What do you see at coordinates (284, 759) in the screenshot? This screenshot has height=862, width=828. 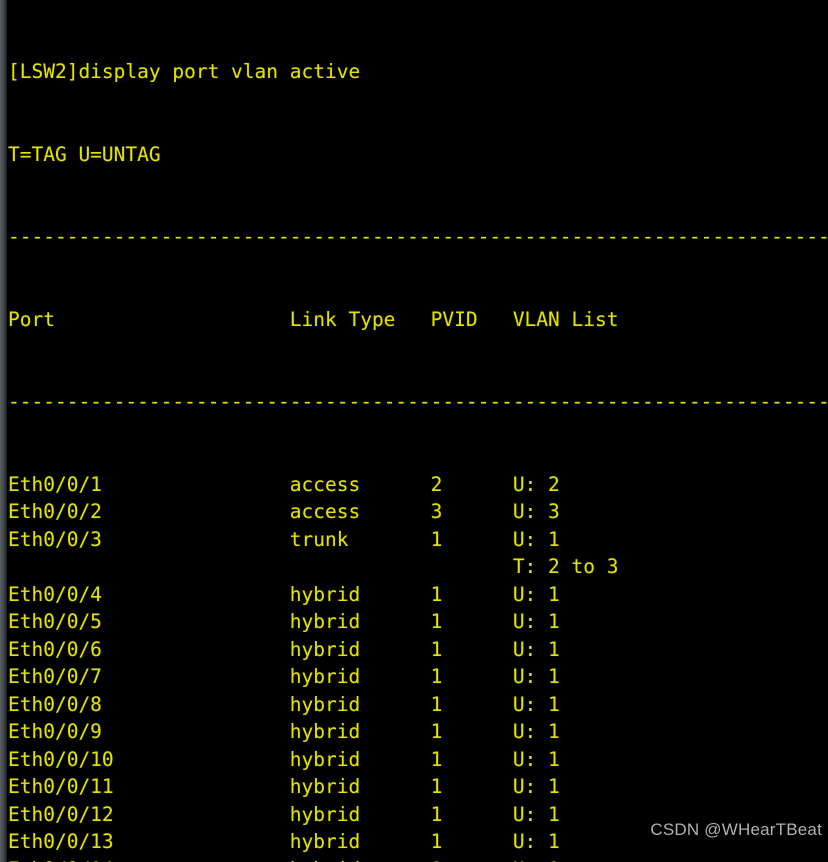 I see `table-row: Eth0/0/10 hybrid 1 U: 1` at bounding box center [284, 759].